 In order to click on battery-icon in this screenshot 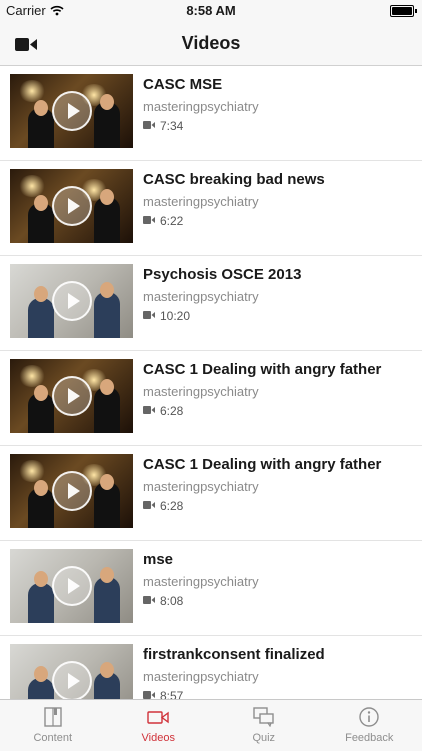, I will do `click(402, 11)`.